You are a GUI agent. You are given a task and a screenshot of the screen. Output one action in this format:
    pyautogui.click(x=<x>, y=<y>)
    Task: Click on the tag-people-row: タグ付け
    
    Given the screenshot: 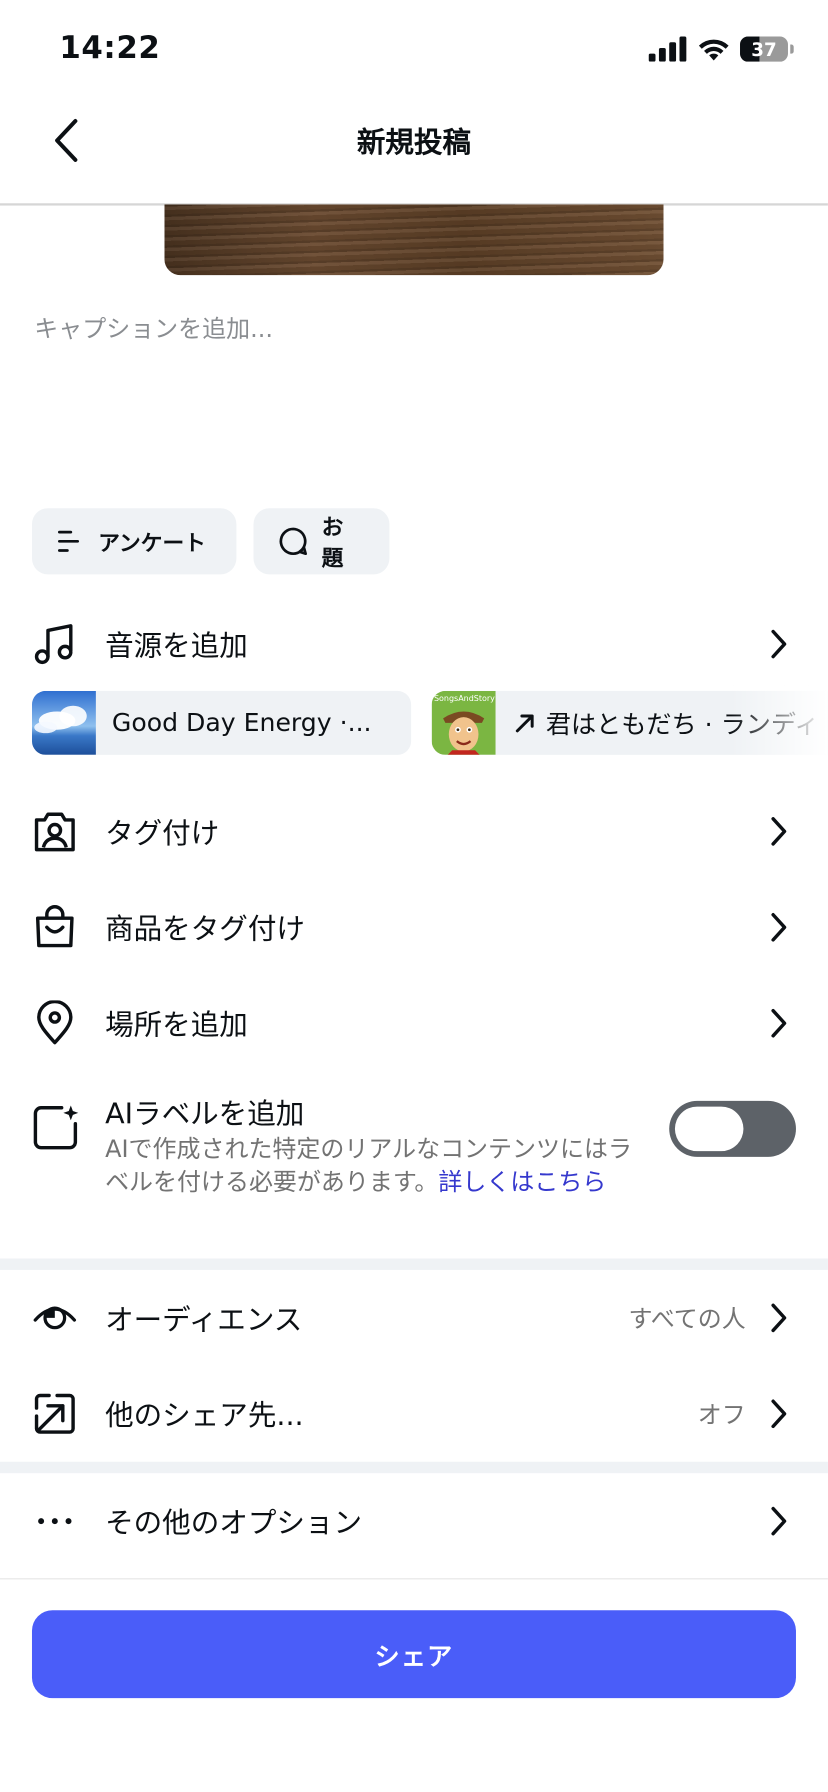 What is the action you would take?
    pyautogui.click(x=414, y=831)
    